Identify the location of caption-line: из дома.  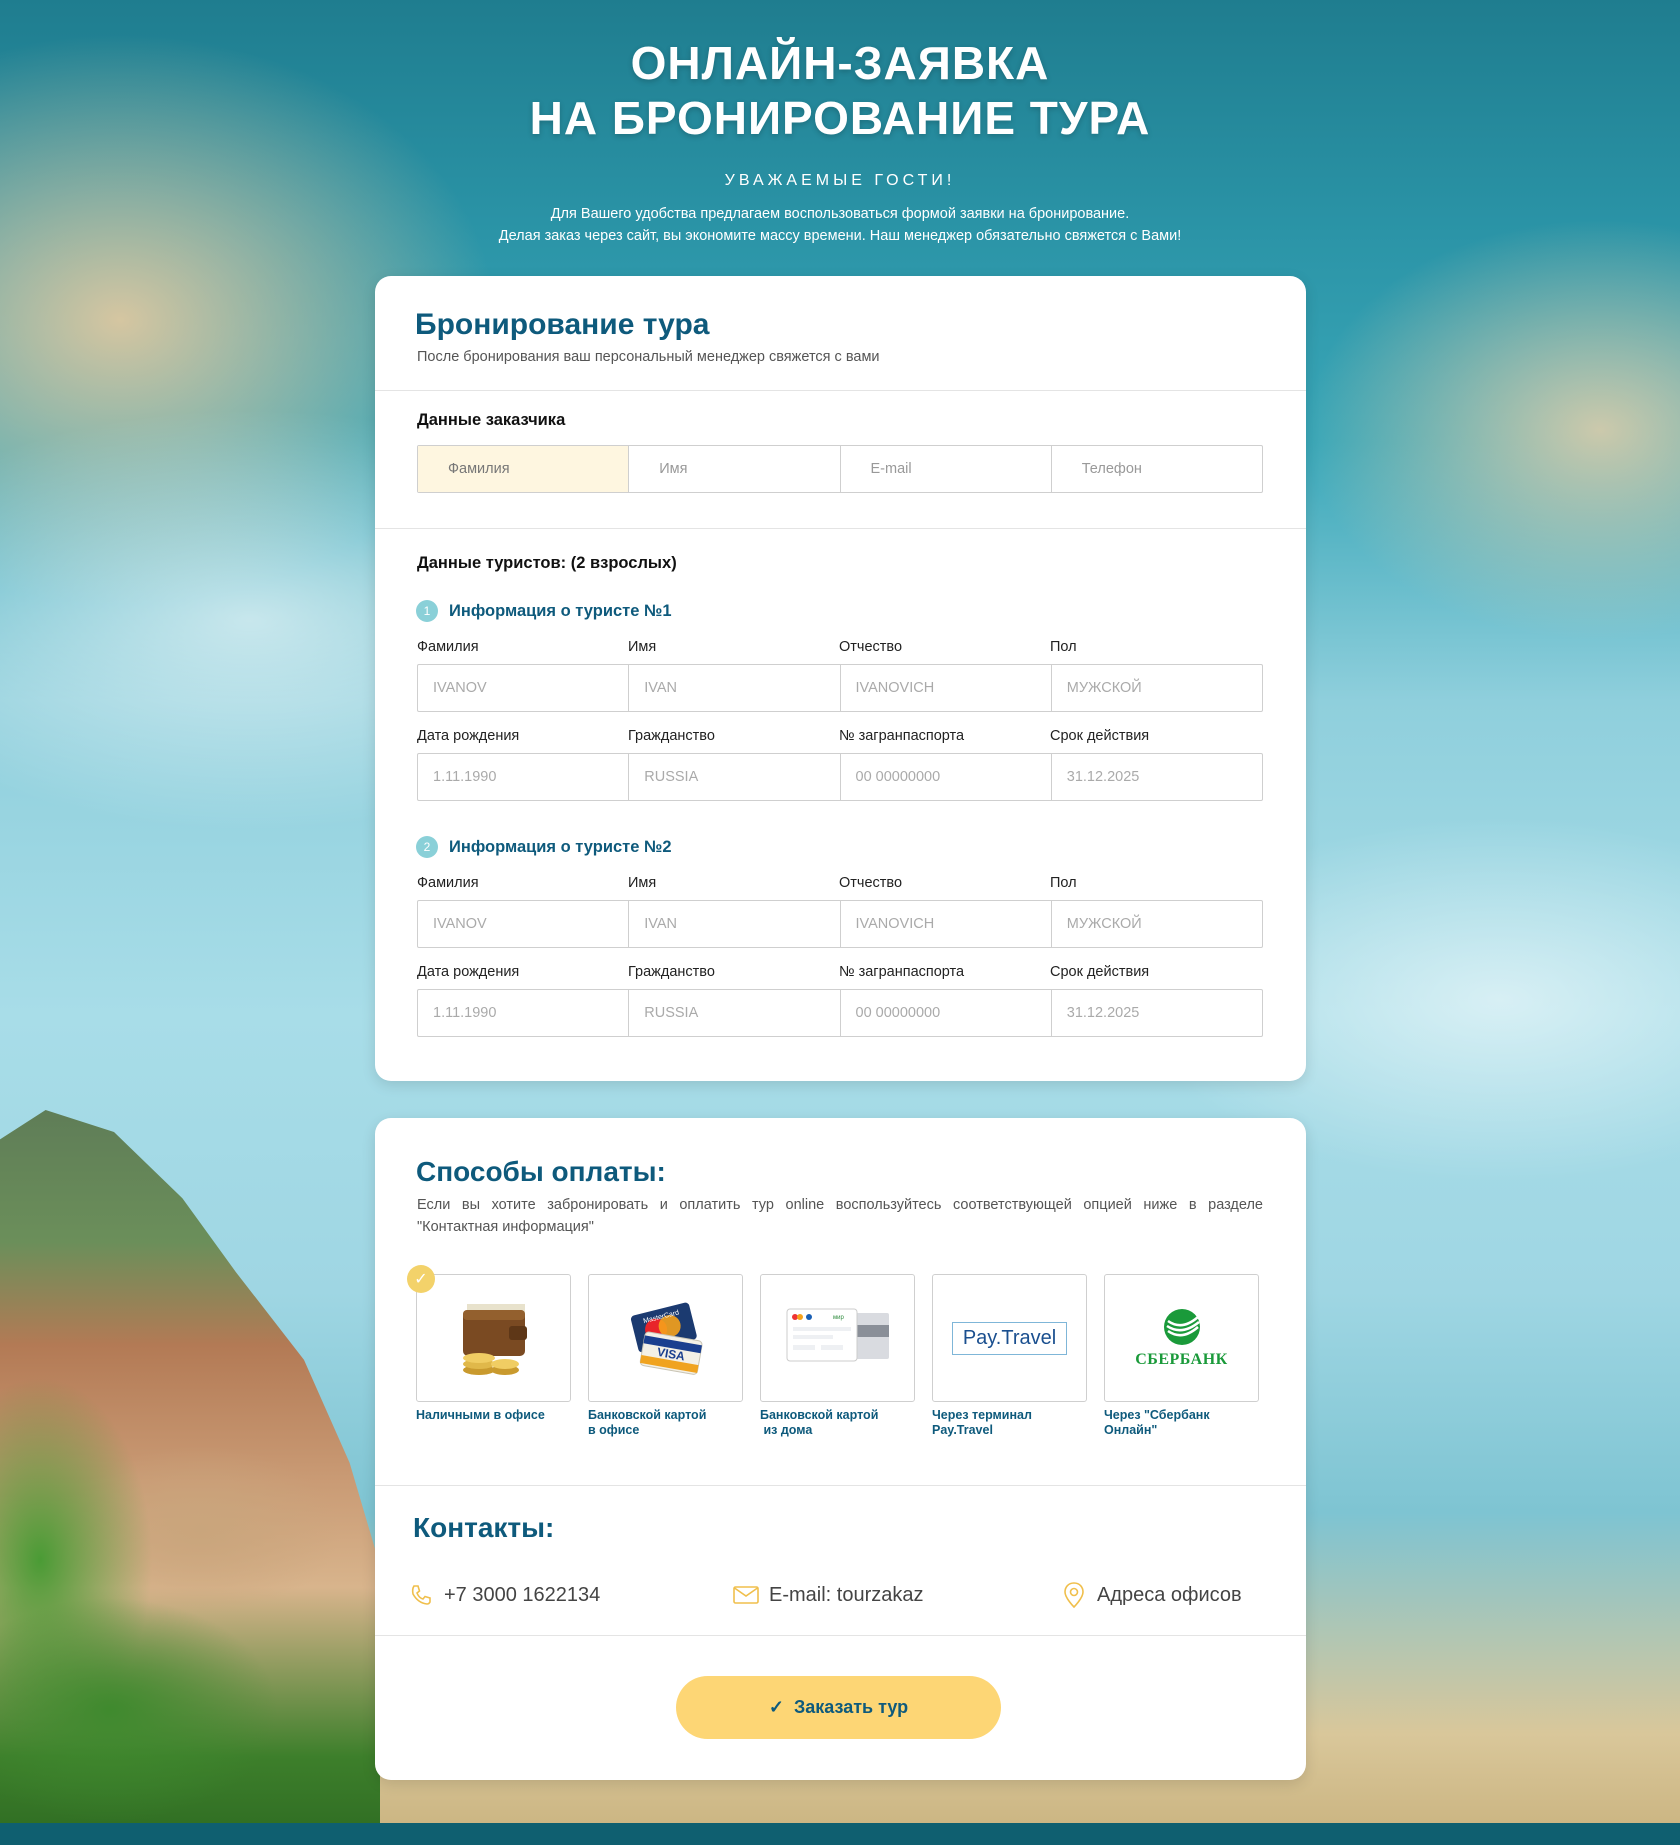
(786, 1430).